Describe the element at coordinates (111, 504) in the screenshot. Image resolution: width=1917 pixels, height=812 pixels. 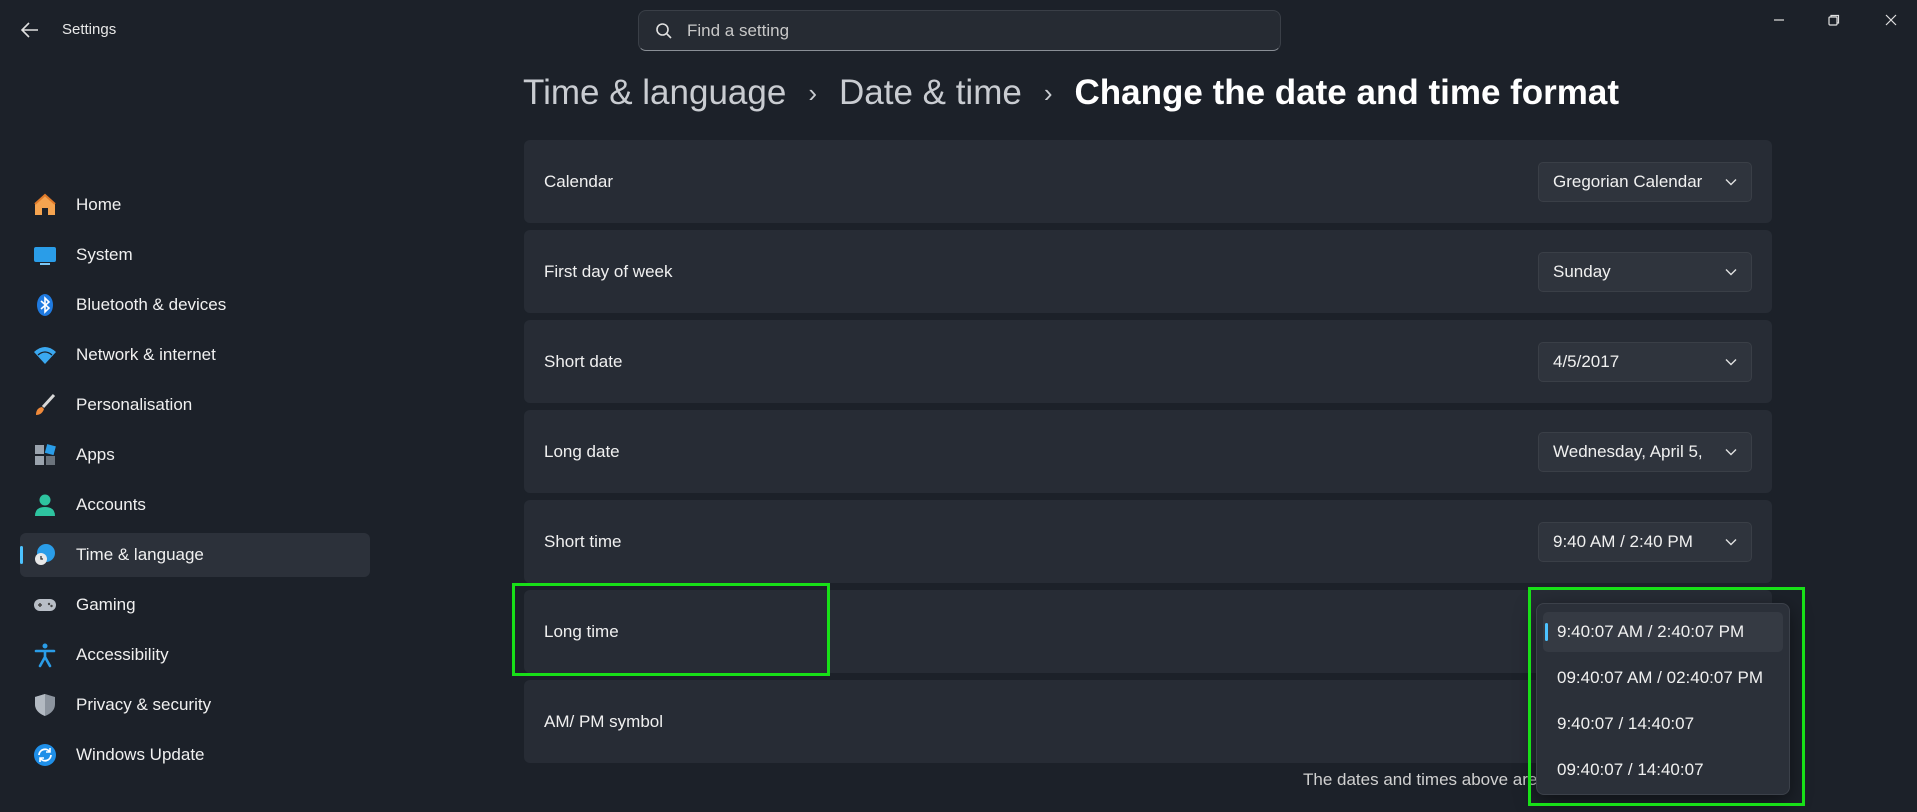
I see `sidebar-item-label: Accounts` at that location.